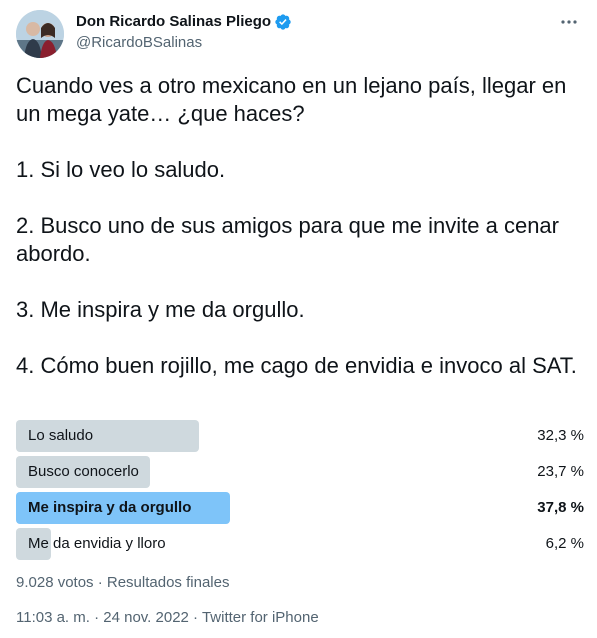 The image size is (597, 638). What do you see at coordinates (160, 309) in the screenshot?
I see `tweet-paragraph: 3. Me inspira y me da orgullo.` at bounding box center [160, 309].